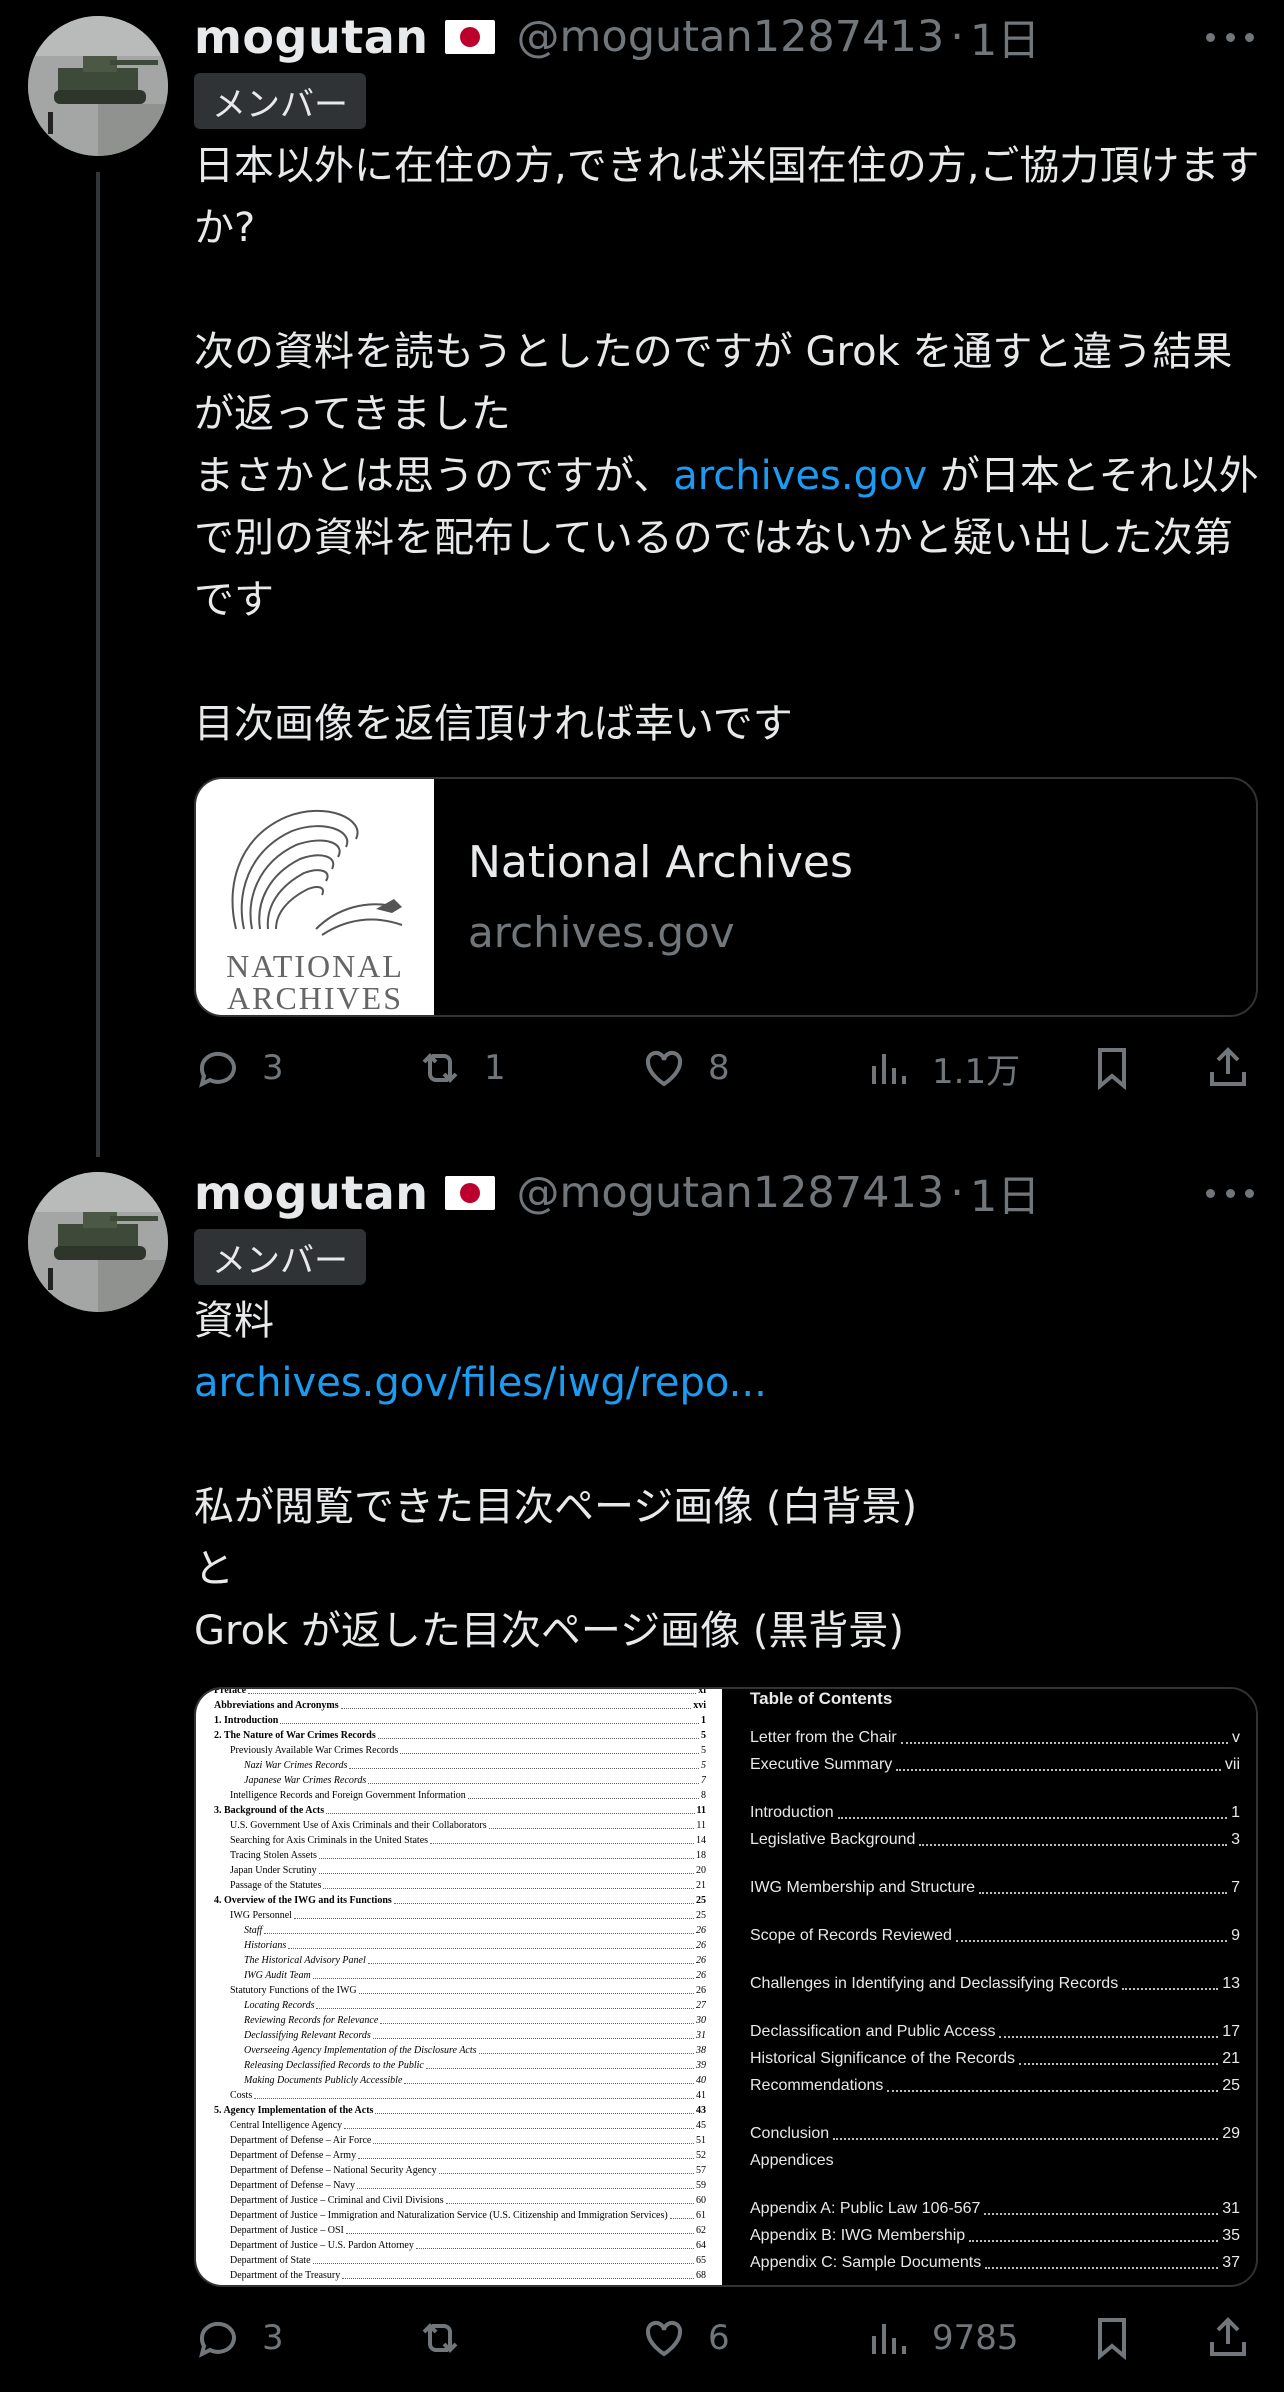  What do you see at coordinates (858, 2235) in the screenshot?
I see `toc-black-entry: Appendix B: IWG Membership` at bounding box center [858, 2235].